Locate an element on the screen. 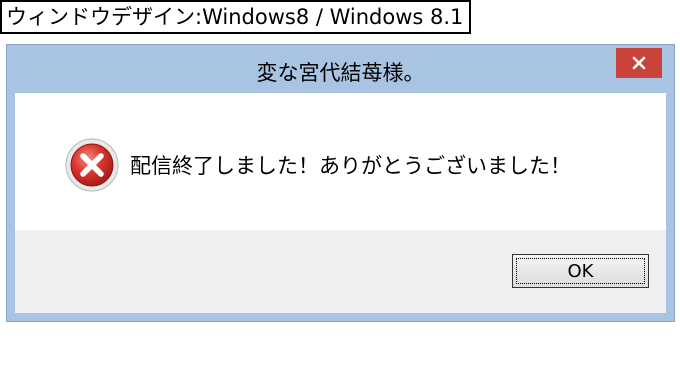 The height and width of the screenshot is (368, 680). title-bar: 変な宮代結苺様。 is located at coordinates (340, 68).